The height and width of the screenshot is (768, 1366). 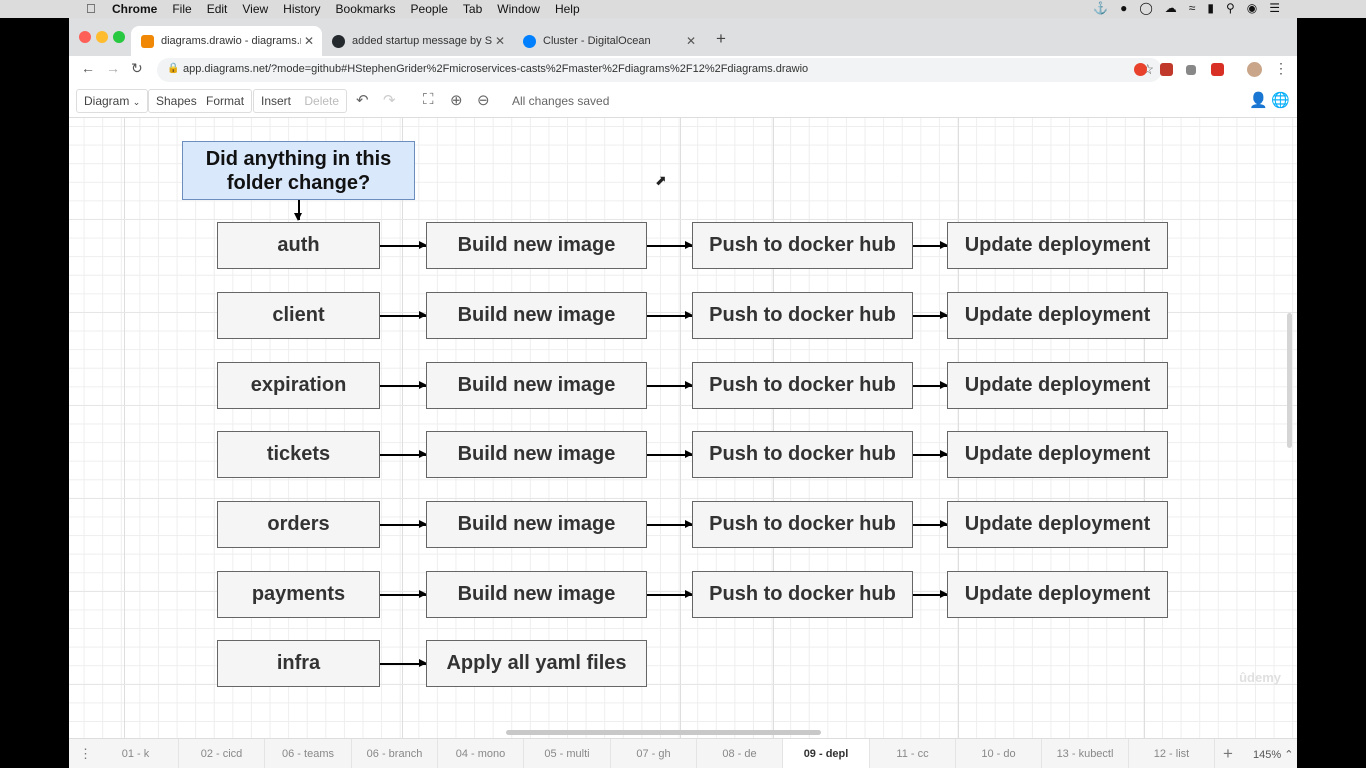 What do you see at coordinates (298, 385) in the screenshot?
I see `service-expiration: expiration` at bounding box center [298, 385].